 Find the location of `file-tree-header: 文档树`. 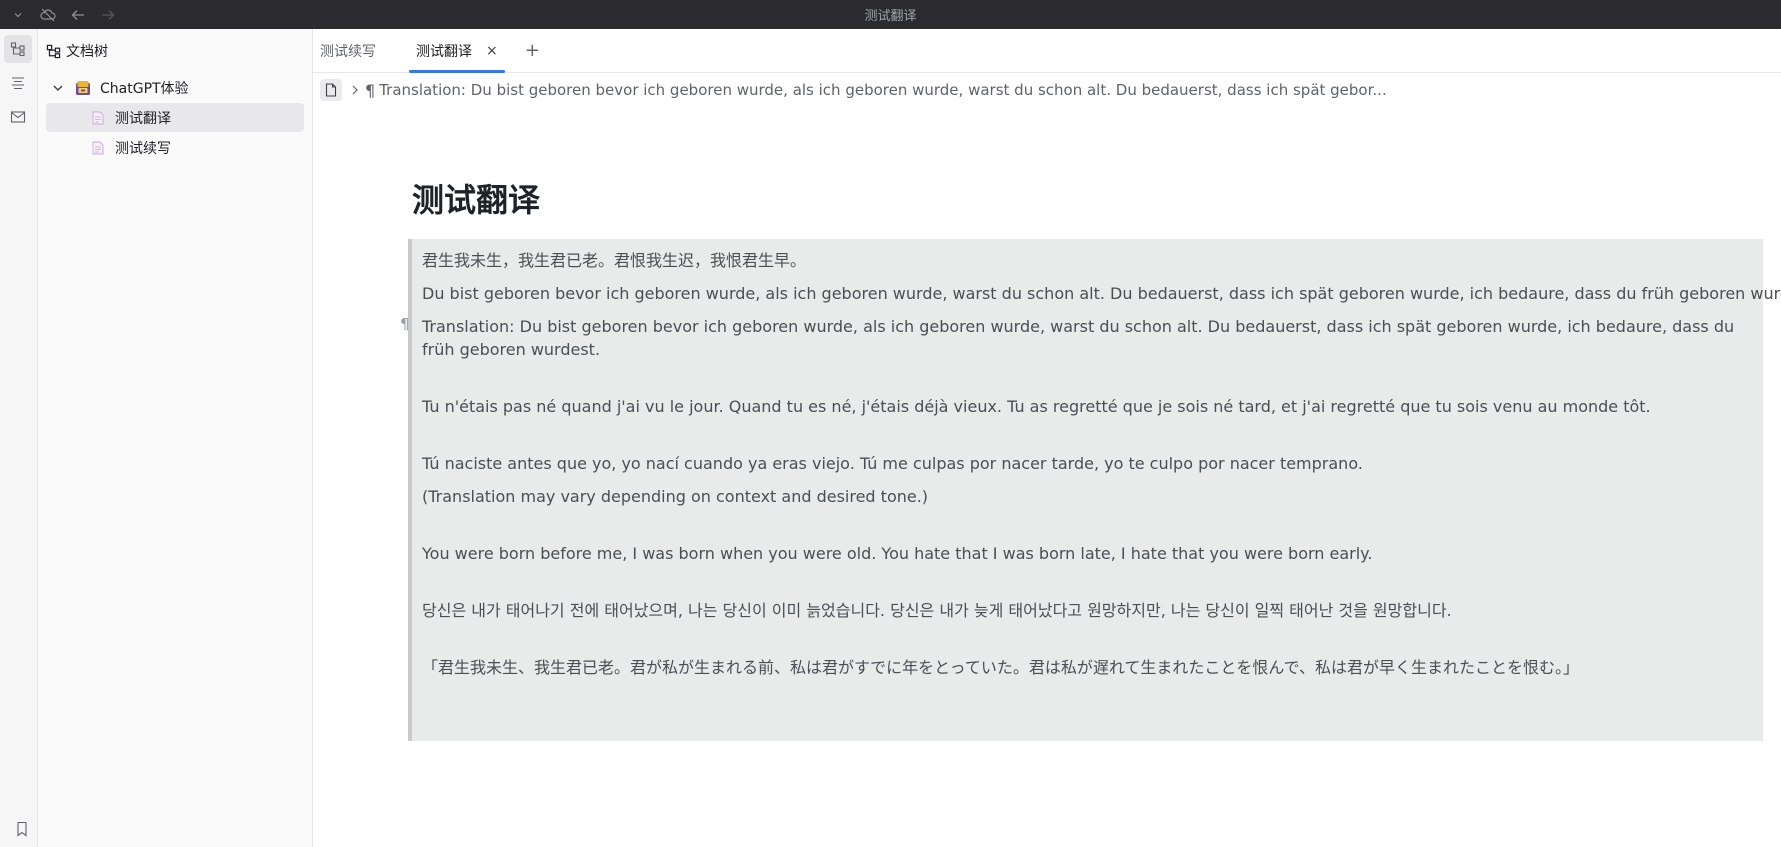

file-tree-header: 文档树 is located at coordinates (175, 51).